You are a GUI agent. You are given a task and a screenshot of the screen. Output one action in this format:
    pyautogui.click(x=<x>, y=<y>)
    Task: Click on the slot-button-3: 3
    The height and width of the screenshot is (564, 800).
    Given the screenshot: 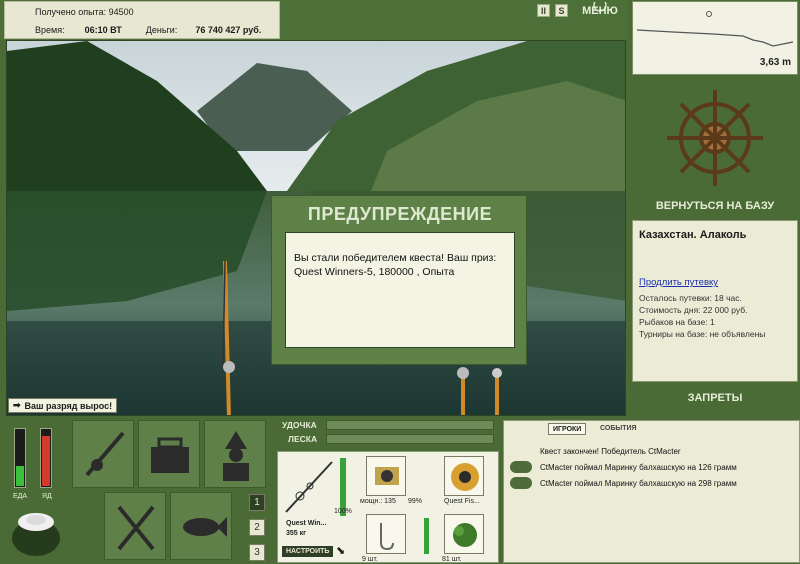 What is the action you would take?
    pyautogui.click(x=257, y=552)
    